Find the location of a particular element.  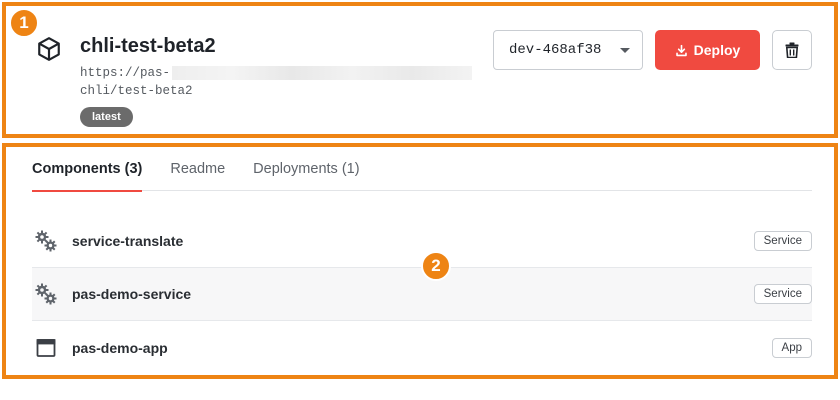

list-item: pas-demo-app App is located at coordinates (422, 347).